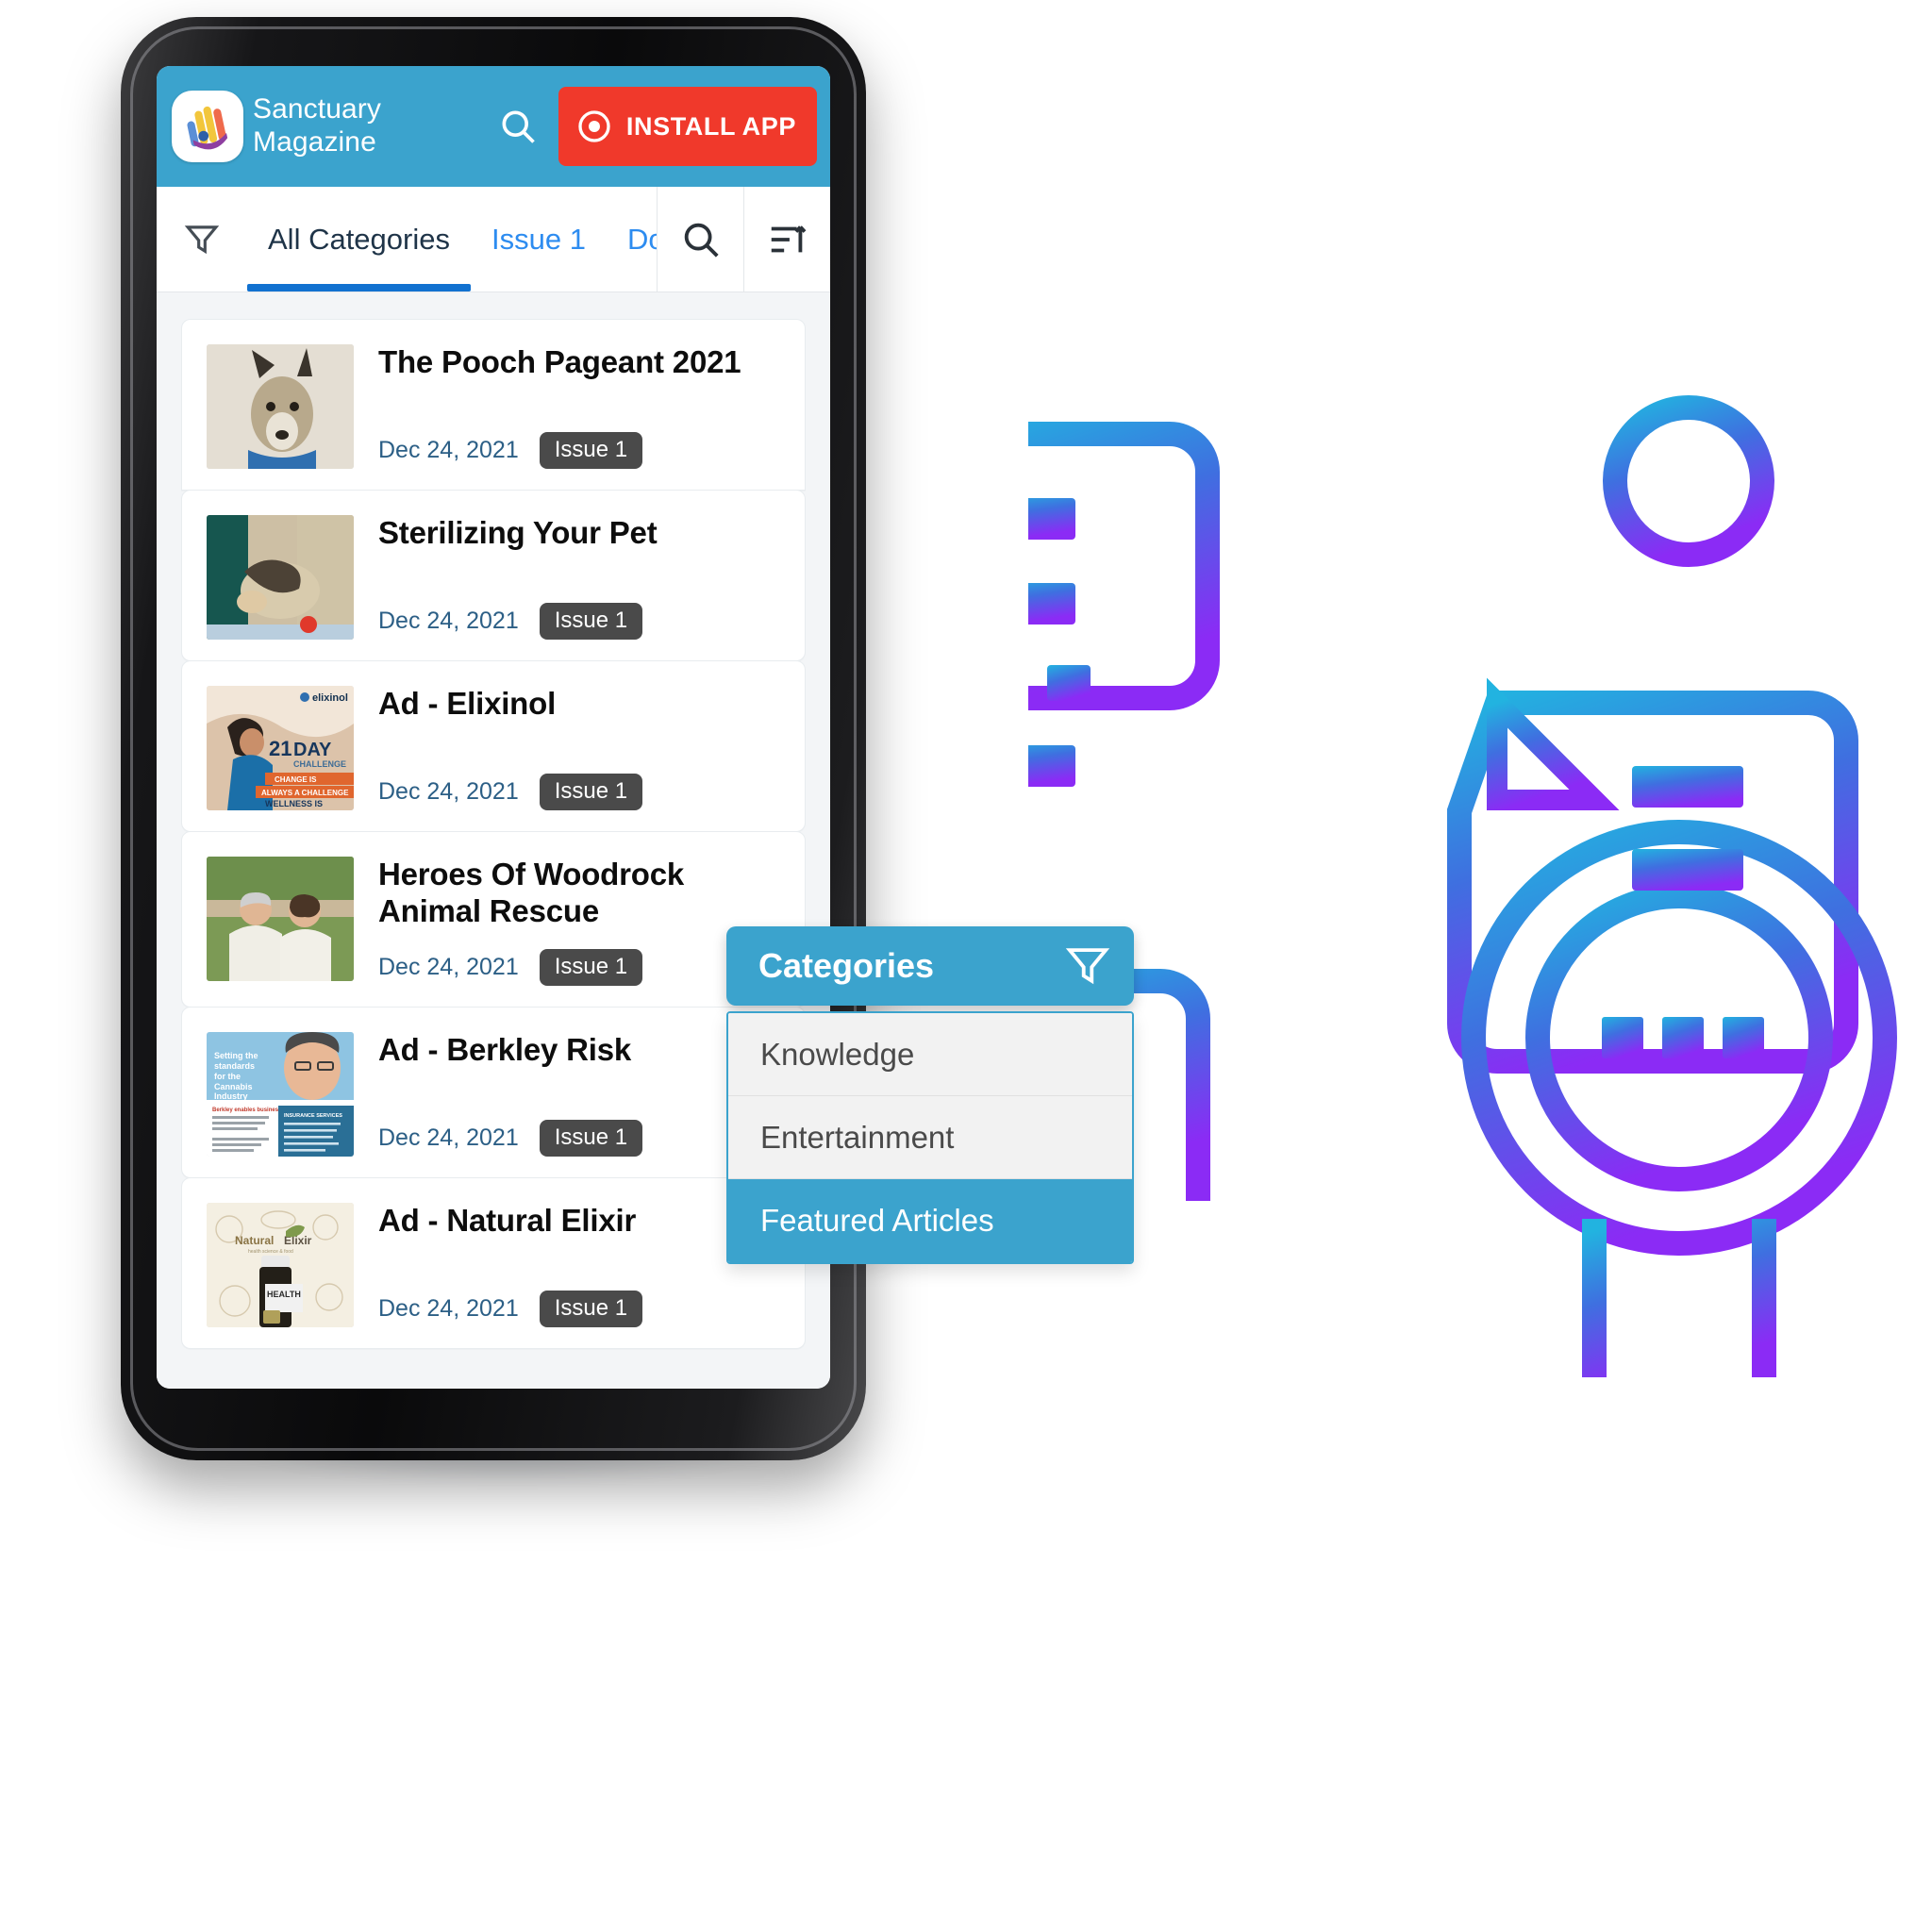 The width and height of the screenshot is (1932, 1932). I want to click on tab-domestic: Domes, so click(632, 239).